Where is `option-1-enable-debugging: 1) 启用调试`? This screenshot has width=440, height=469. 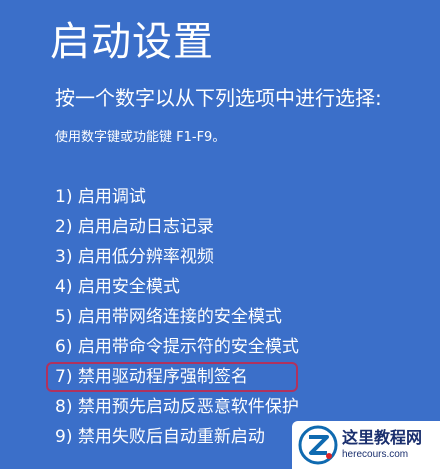 option-1-enable-debugging: 1) 启用调试 is located at coordinates (177, 197).